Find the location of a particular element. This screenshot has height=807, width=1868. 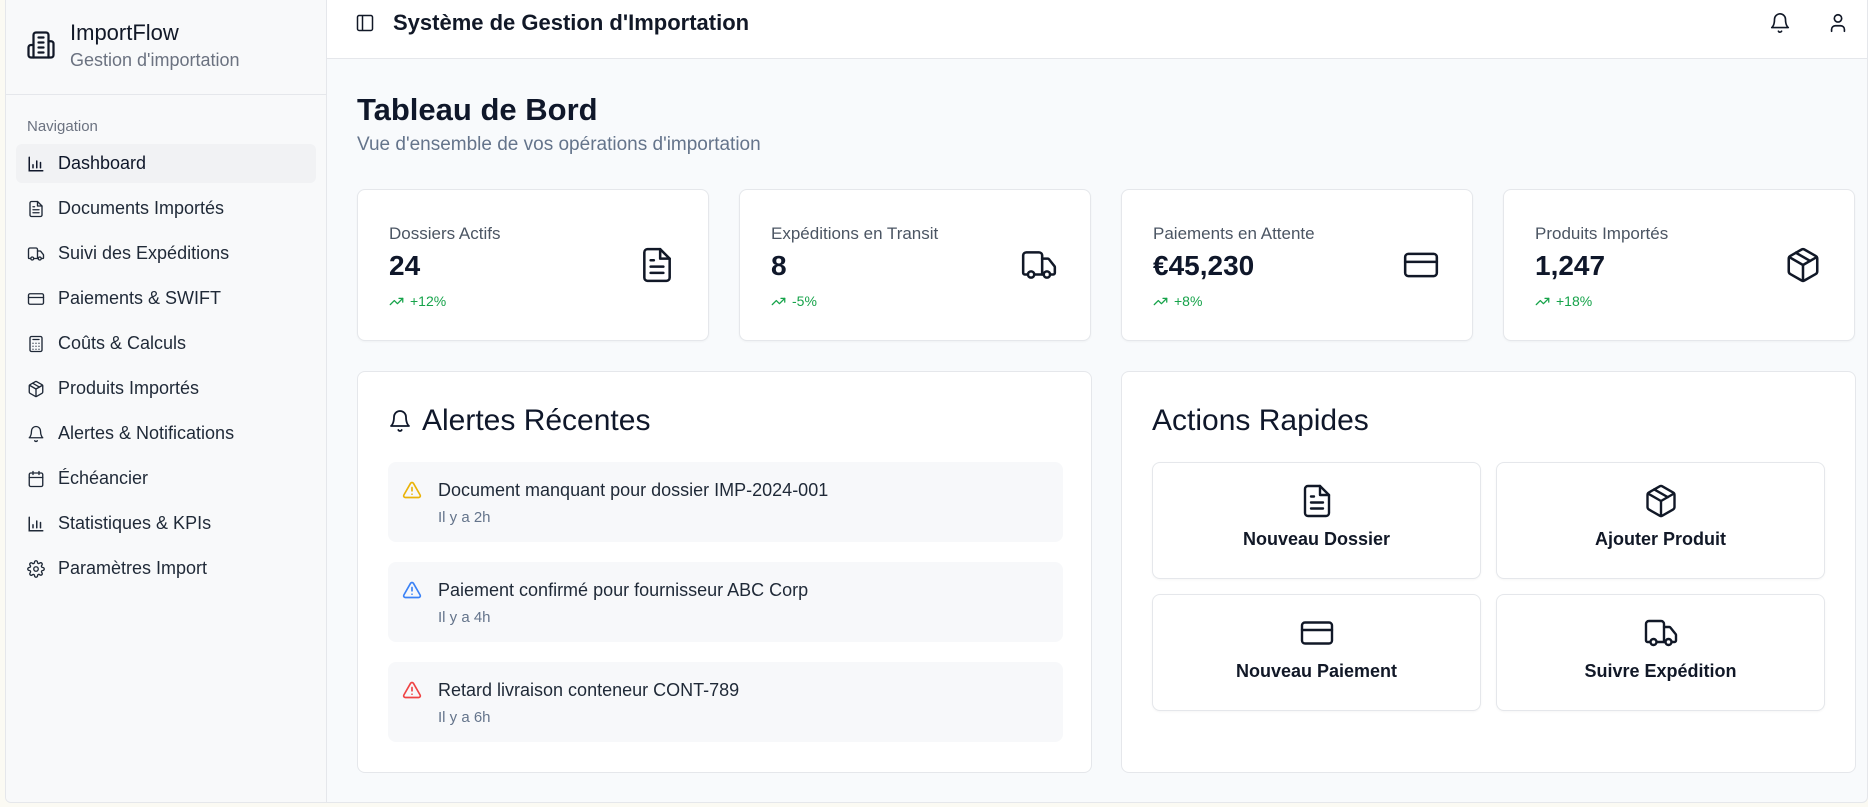

stat-label: Expéditions en Transit is located at coordinates (855, 233).